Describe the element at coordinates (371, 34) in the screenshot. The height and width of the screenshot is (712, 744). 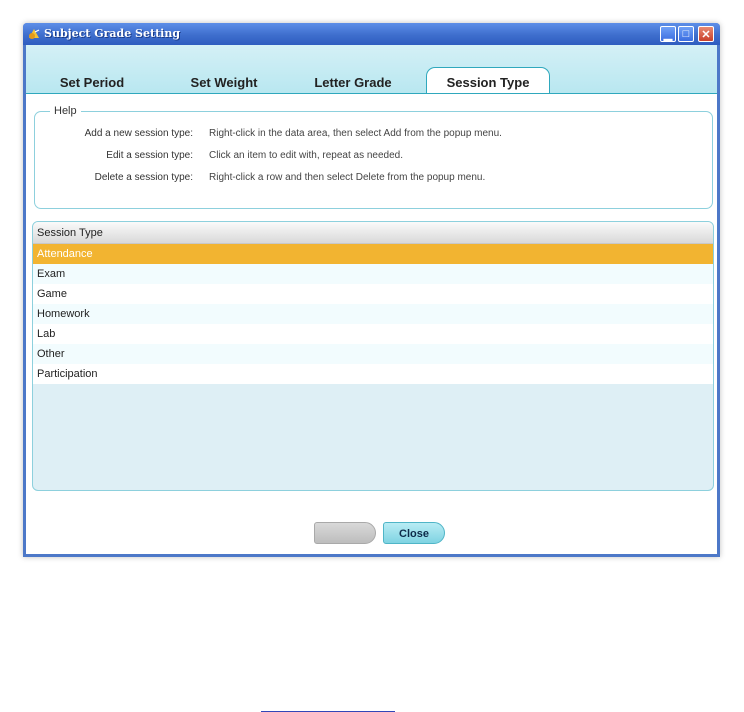
I see `title-bar: Subject Grade Setting ▁ □ ✕` at that location.